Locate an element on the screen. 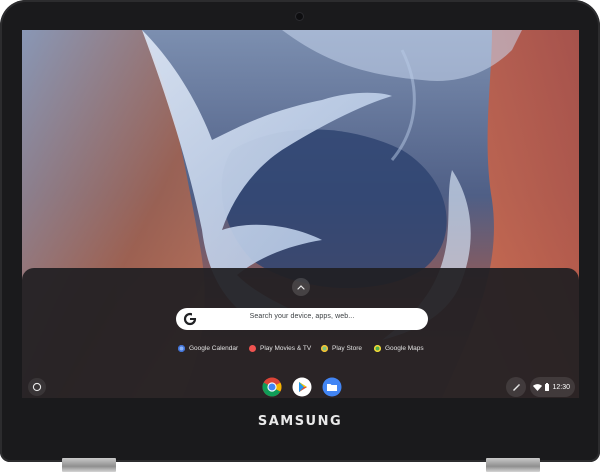 Image resolution: width=600 pixels, height=472 pixels. suggestion-label: Google Calendar is located at coordinates (214, 348).